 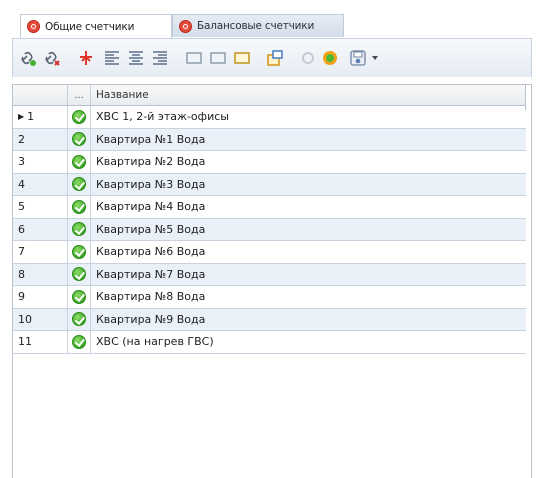 What do you see at coordinates (269, 162) in the screenshot?
I see `table-row: 3 Квартира №2 Вода` at bounding box center [269, 162].